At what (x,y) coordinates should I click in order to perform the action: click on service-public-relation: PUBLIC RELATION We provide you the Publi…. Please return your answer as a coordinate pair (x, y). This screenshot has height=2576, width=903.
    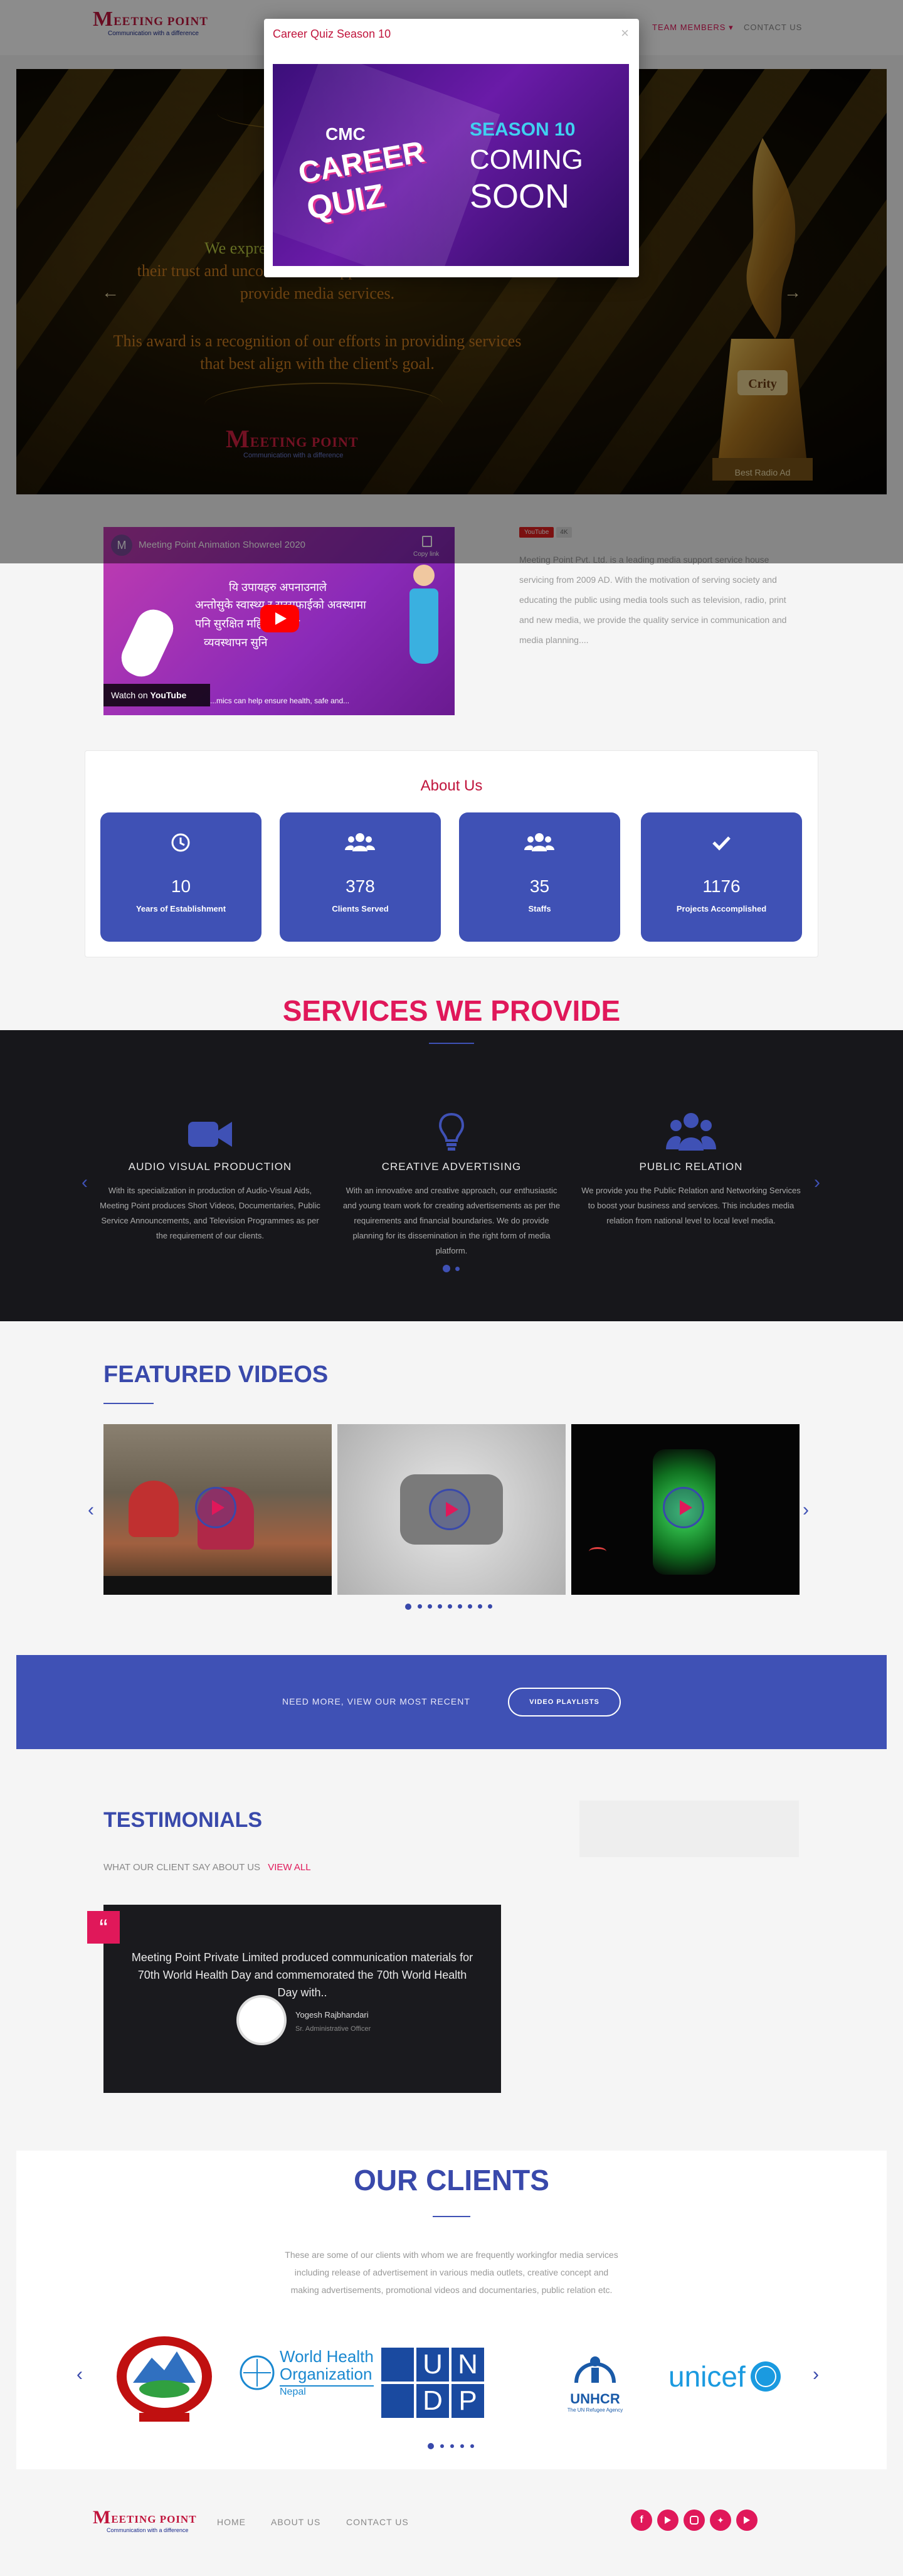
    Looking at the image, I should click on (691, 1168).